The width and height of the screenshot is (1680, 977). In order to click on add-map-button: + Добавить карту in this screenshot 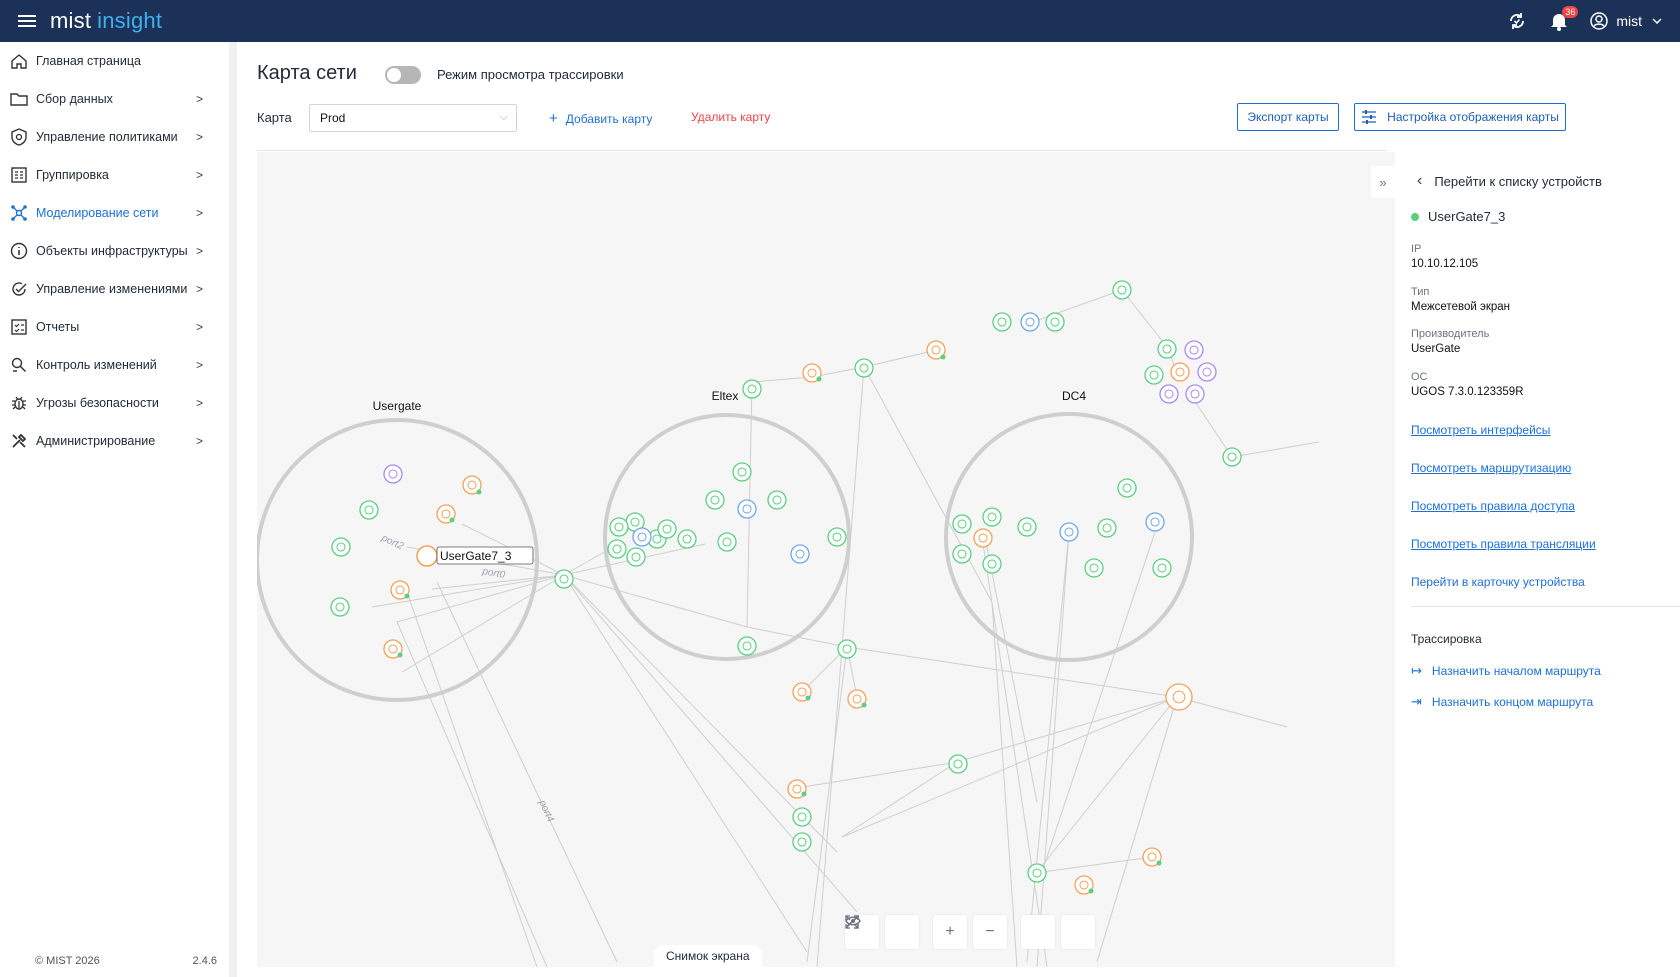, I will do `click(600, 118)`.